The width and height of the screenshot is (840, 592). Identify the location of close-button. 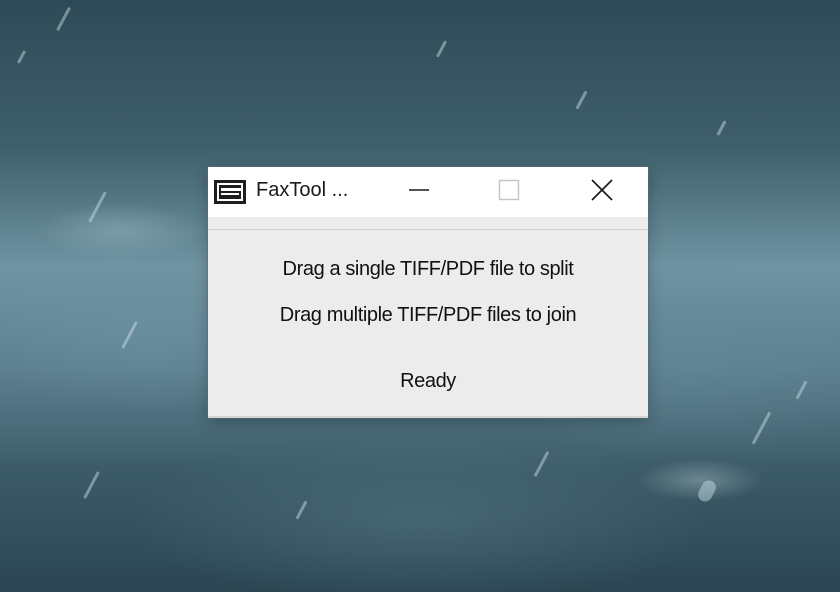
(602, 192).